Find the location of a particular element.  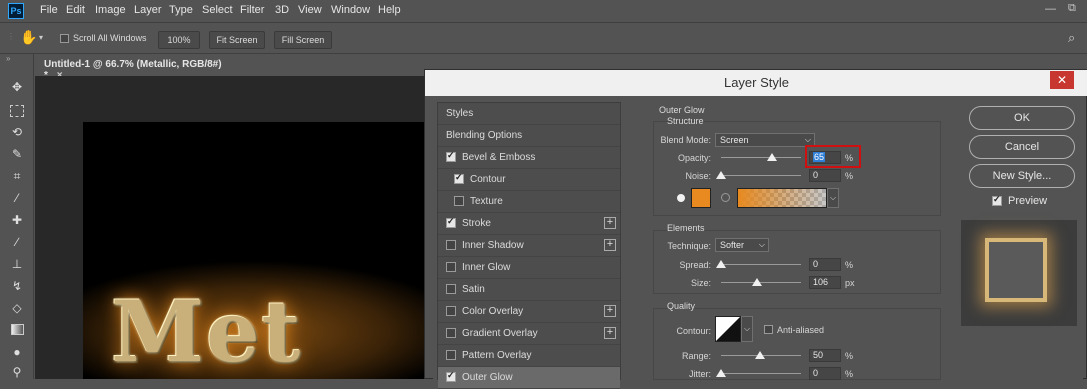

satin-checkbox is located at coordinates (451, 289).